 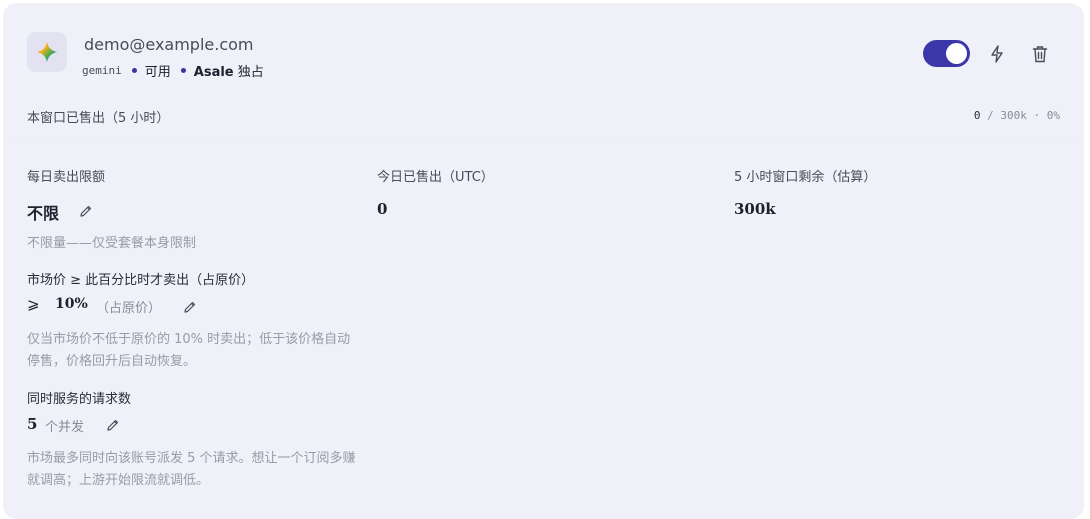 I want to click on today-sold-label: 今日已售出（UTC）, so click(x=435, y=177).